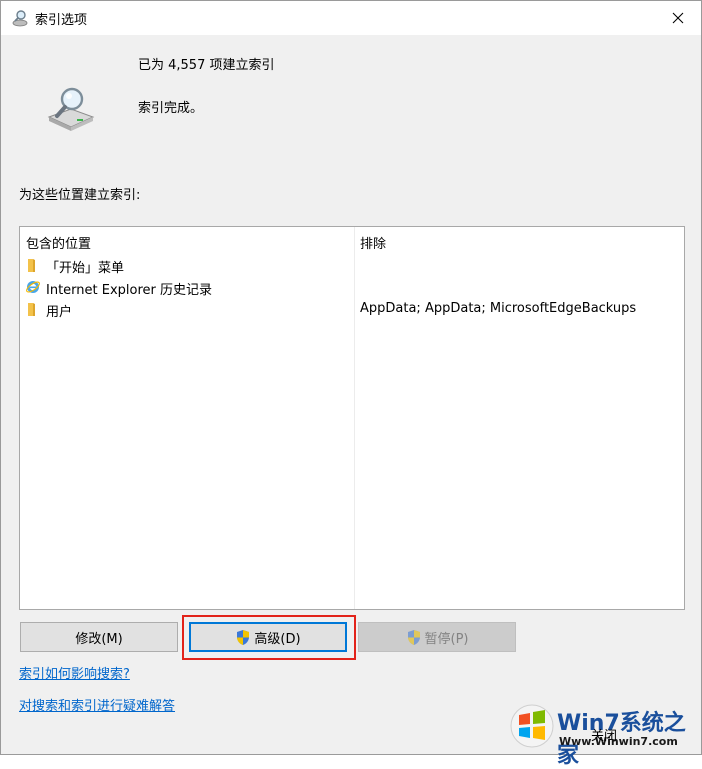 The width and height of the screenshot is (702, 769). Describe the element at coordinates (71, 109) in the screenshot. I see `indexing-status-icon` at that location.